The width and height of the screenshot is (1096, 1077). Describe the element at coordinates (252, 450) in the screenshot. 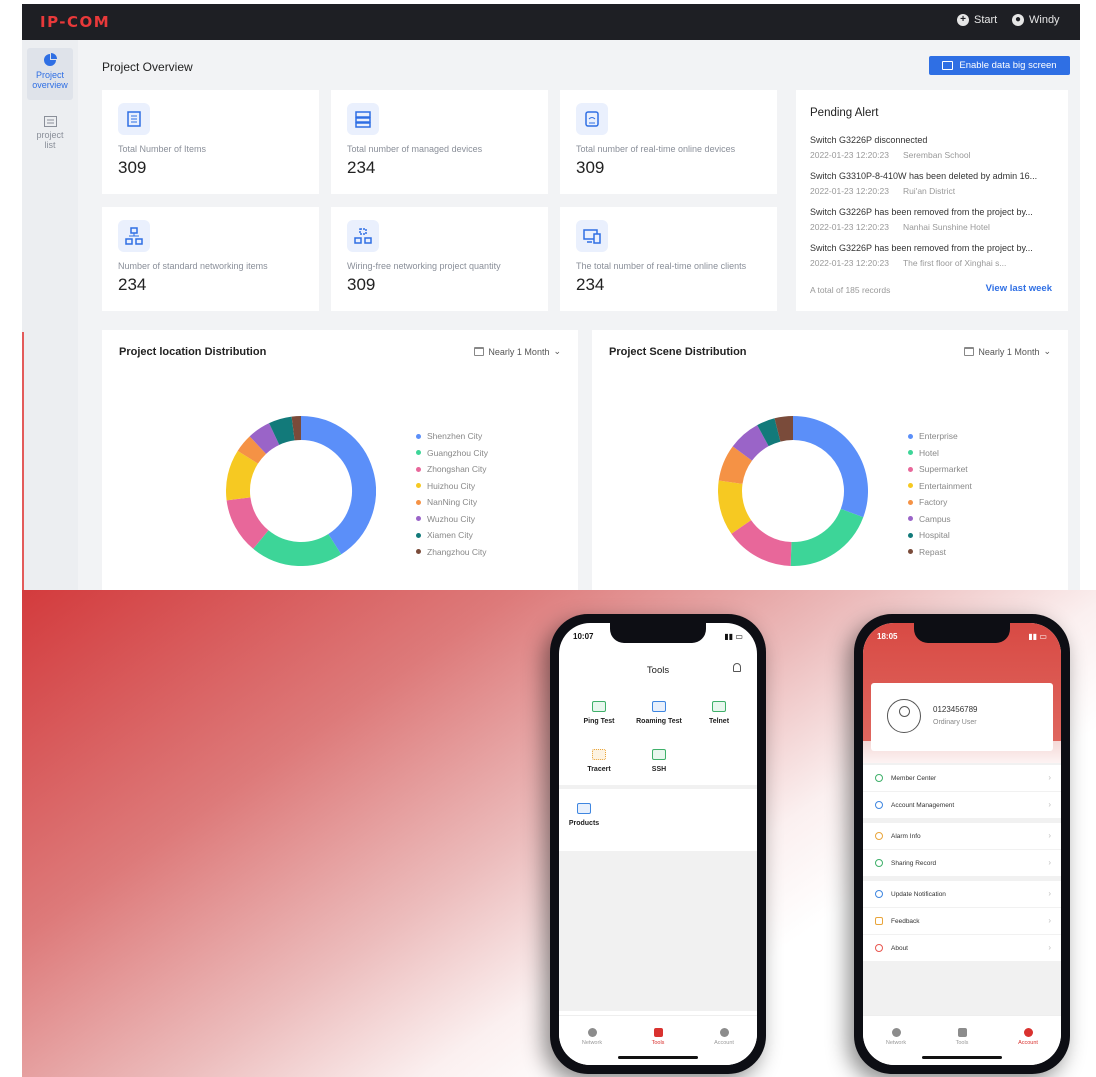

I see `donut-slice-nanning-city` at that location.